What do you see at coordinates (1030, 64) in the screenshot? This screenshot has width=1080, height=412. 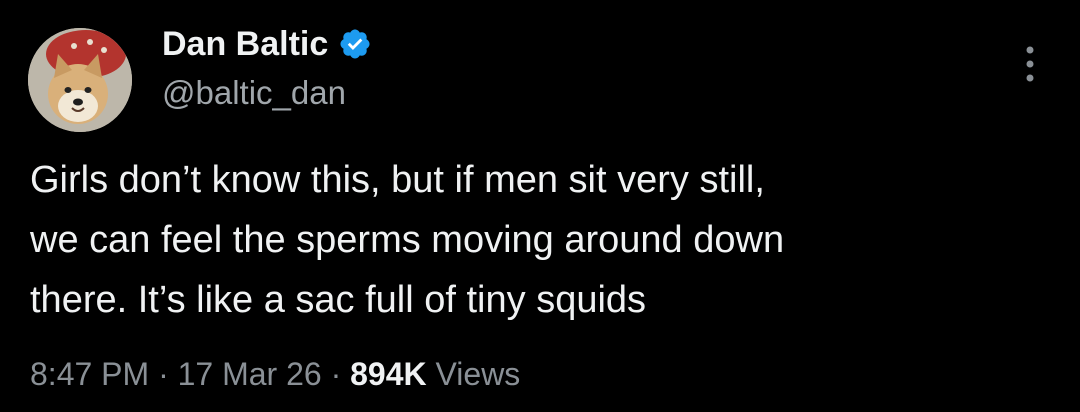 I see `more-options-icon` at bounding box center [1030, 64].